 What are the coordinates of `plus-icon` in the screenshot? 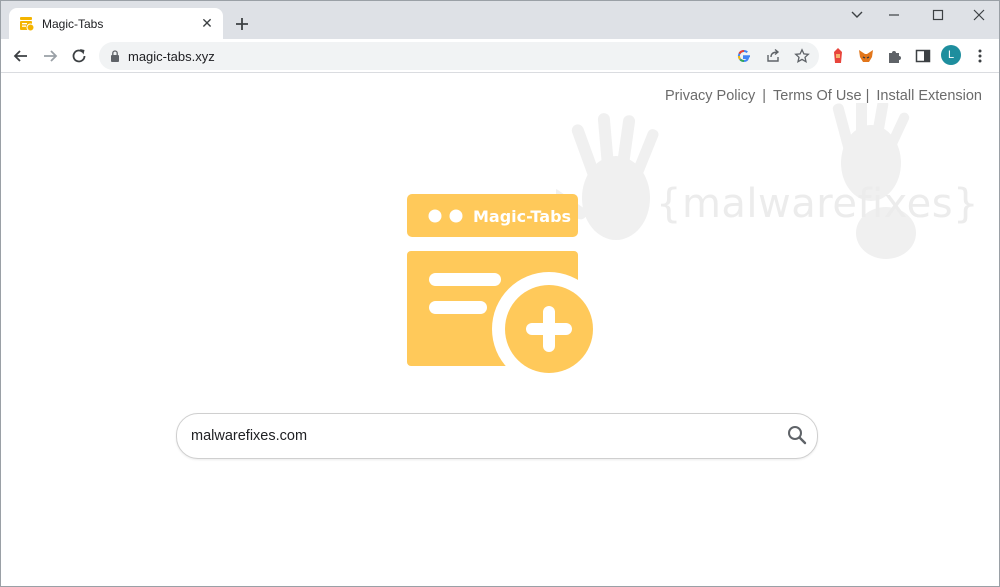 It's located at (242, 24).